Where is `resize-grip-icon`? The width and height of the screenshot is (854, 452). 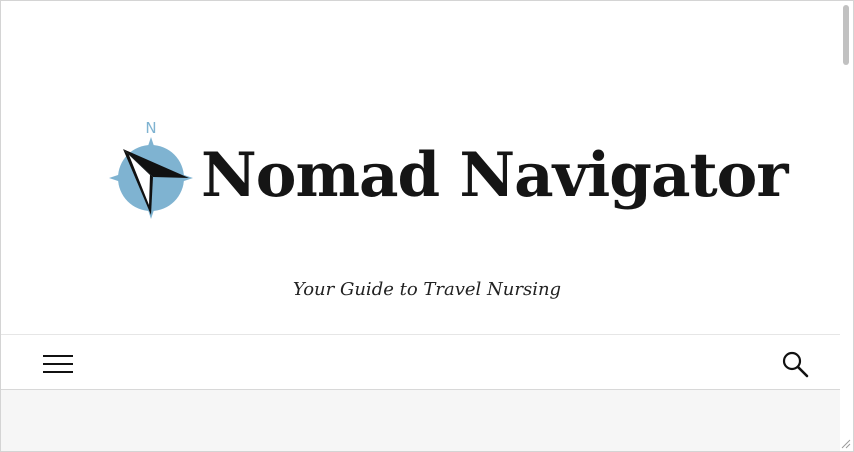
resize-grip-icon is located at coordinates (845, 443).